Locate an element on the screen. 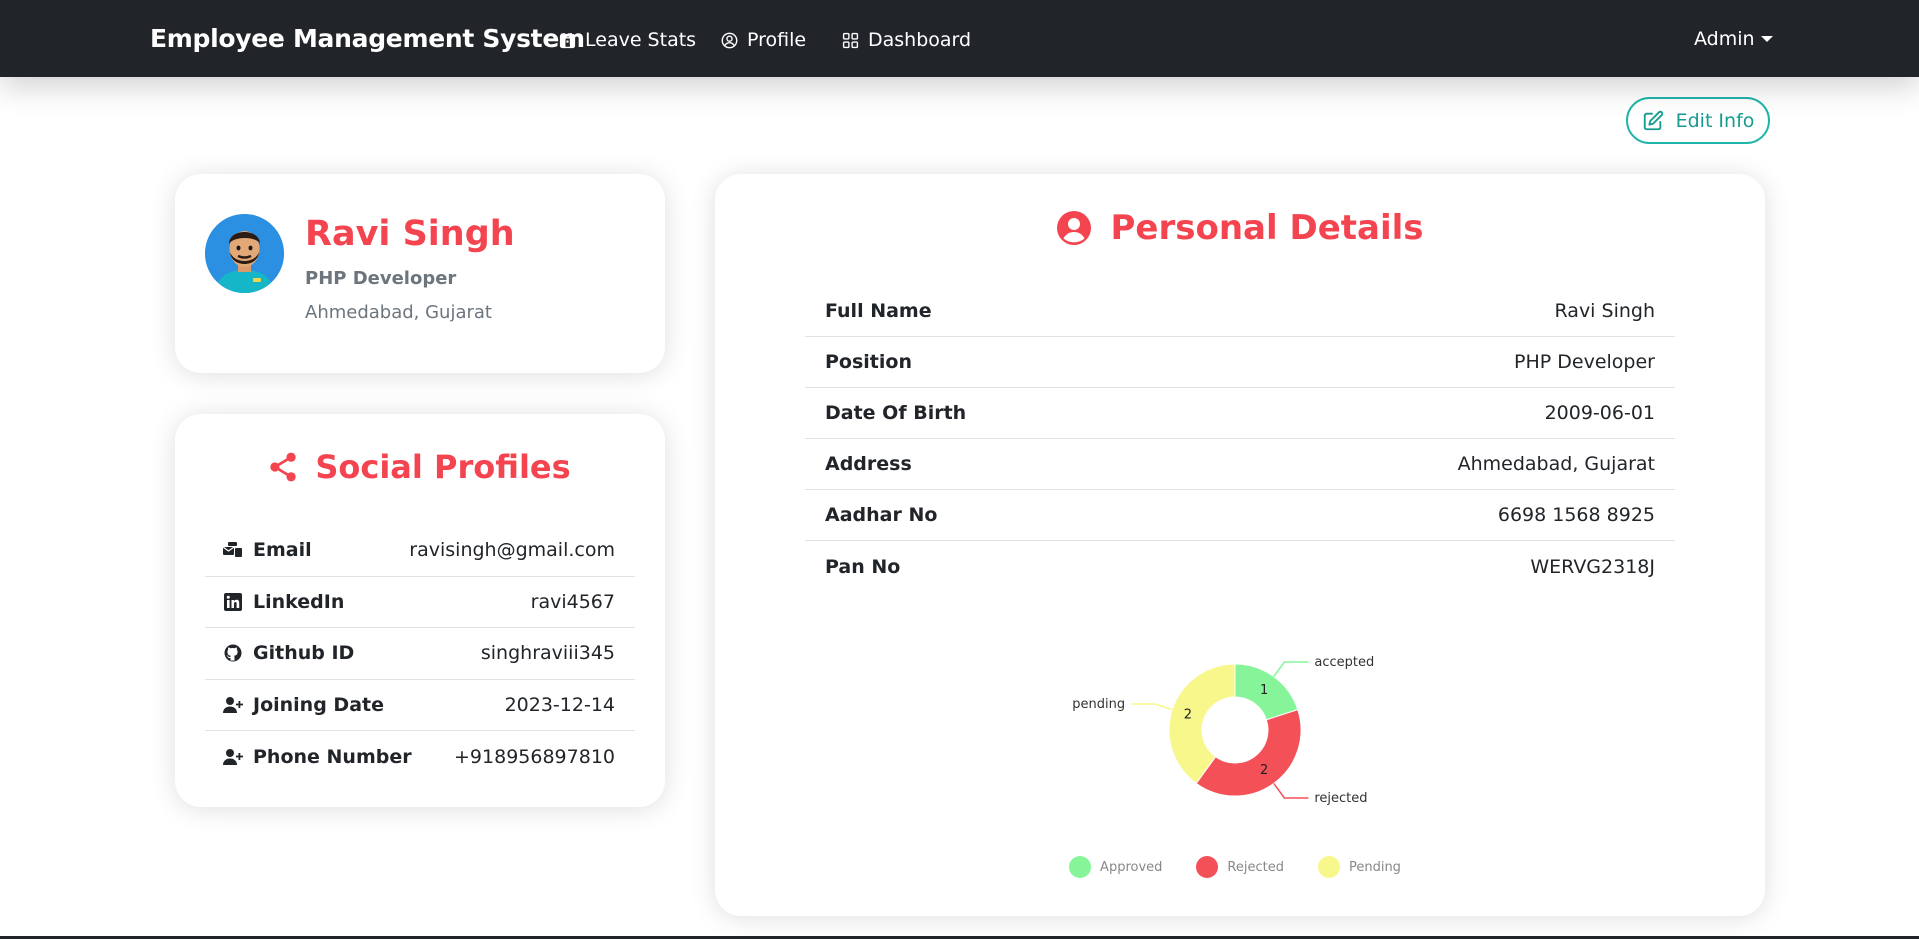 Image resolution: width=1919 pixels, height=939 pixels. details-row-full-name: Full Name Ravi Singh is located at coordinates (1240, 311).